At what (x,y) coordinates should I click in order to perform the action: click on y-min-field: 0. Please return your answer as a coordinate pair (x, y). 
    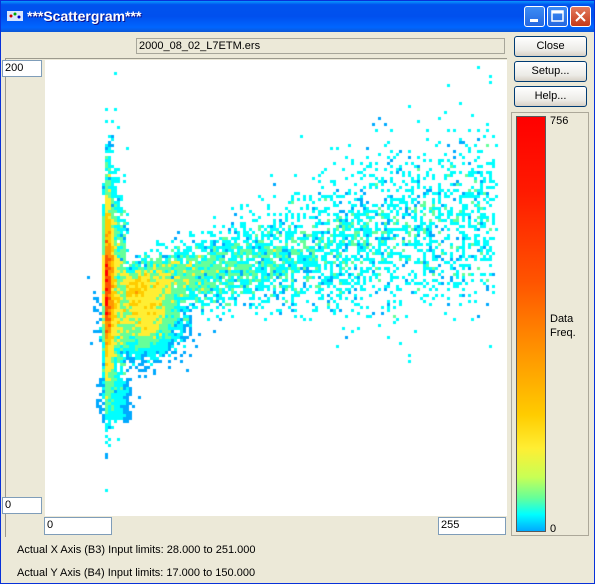
    Looking at the image, I should click on (22, 505).